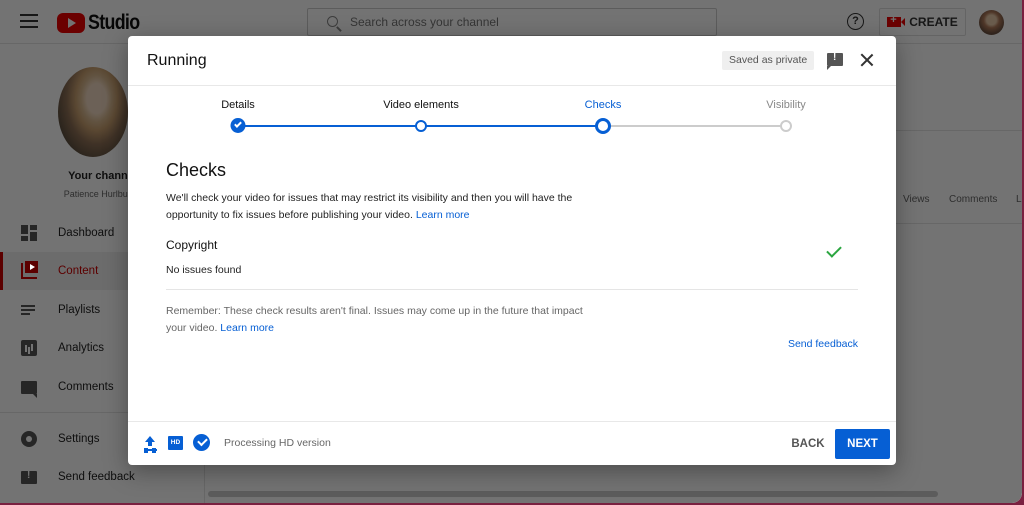 The height and width of the screenshot is (505, 1024). What do you see at coordinates (277, 443) in the screenshot?
I see `processing-status: Processing HD version` at bounding box center [277, 443].